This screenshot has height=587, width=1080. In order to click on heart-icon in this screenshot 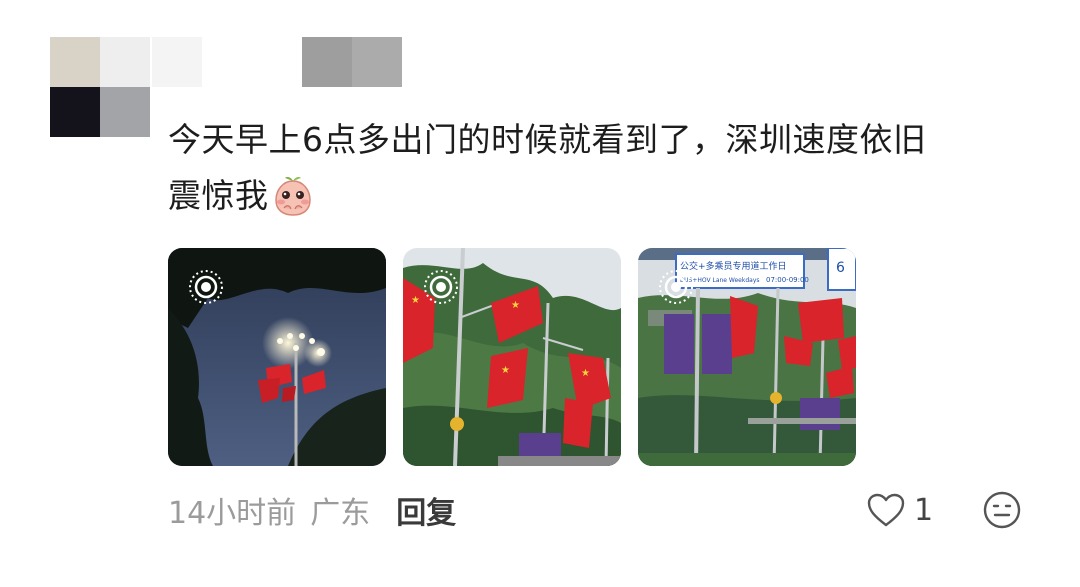, I will do `click(886, 510)`.